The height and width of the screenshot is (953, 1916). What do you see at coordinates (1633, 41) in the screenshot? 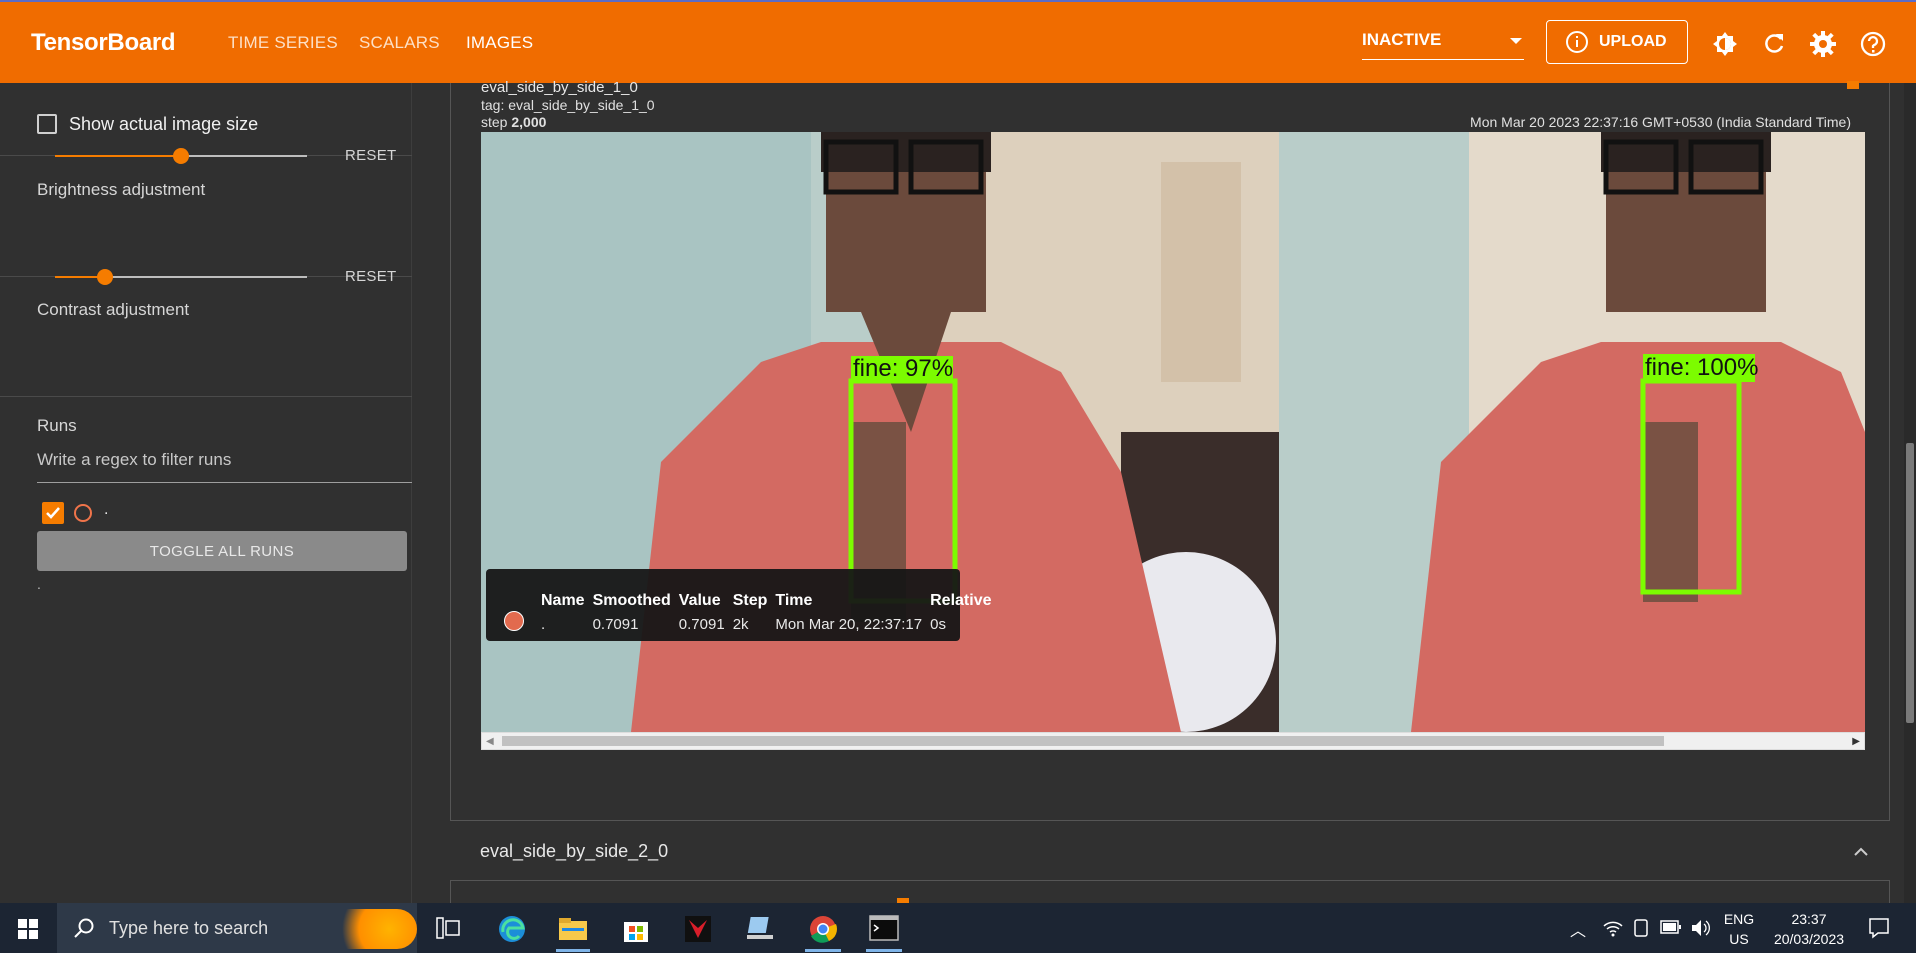
I see `upload-label: UPLOAD` at bounding box center [1633, 41].